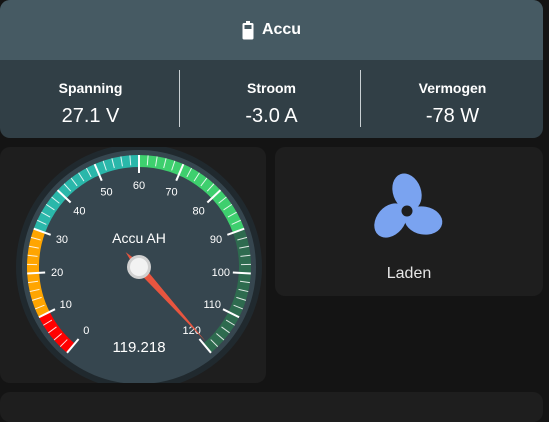 The image size is (549, 422). Describe the element at coordinates (199, 212) in the screenshot. I see `gauge-tick-label: 80` at that location.